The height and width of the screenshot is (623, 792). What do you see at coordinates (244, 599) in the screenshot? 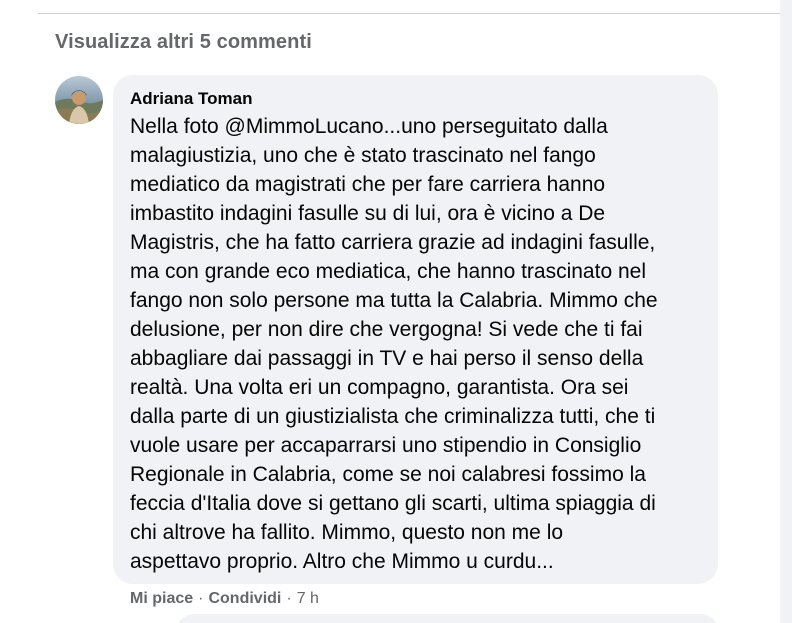
I see `share-button: Condividi` at bounding box center [244, 599].